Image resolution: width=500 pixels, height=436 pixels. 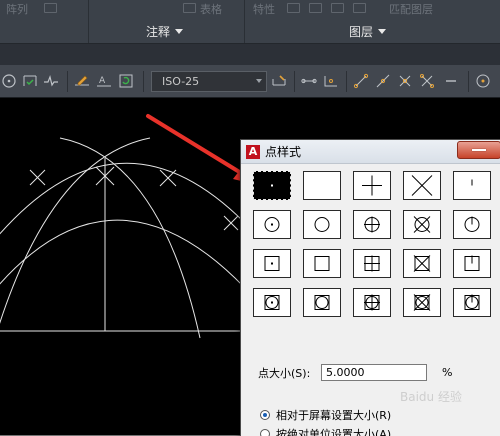 I want to click on dim-tool-icon, so click(x=9, y=81).